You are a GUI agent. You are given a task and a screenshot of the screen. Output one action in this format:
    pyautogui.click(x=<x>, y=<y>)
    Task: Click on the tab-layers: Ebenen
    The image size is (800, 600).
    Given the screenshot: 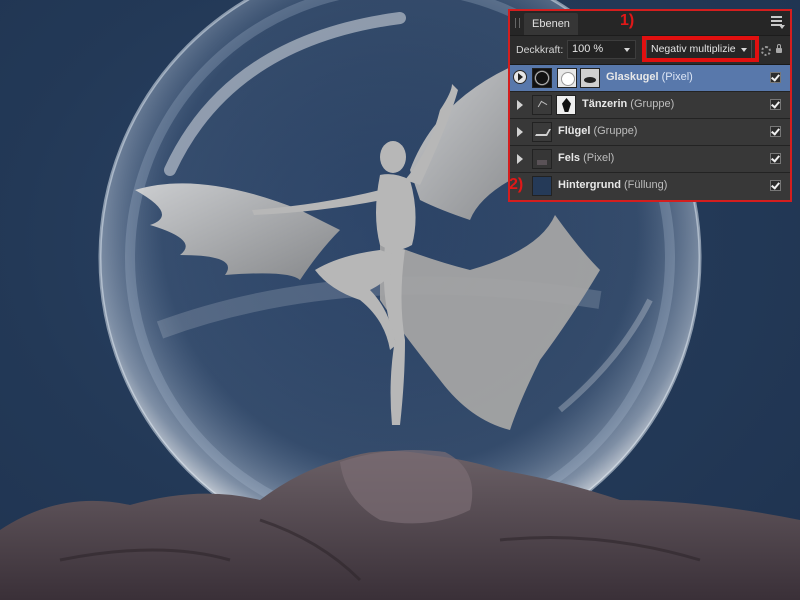 What is the action you would take?
    pyautogui.click(x=551, y=24)
    